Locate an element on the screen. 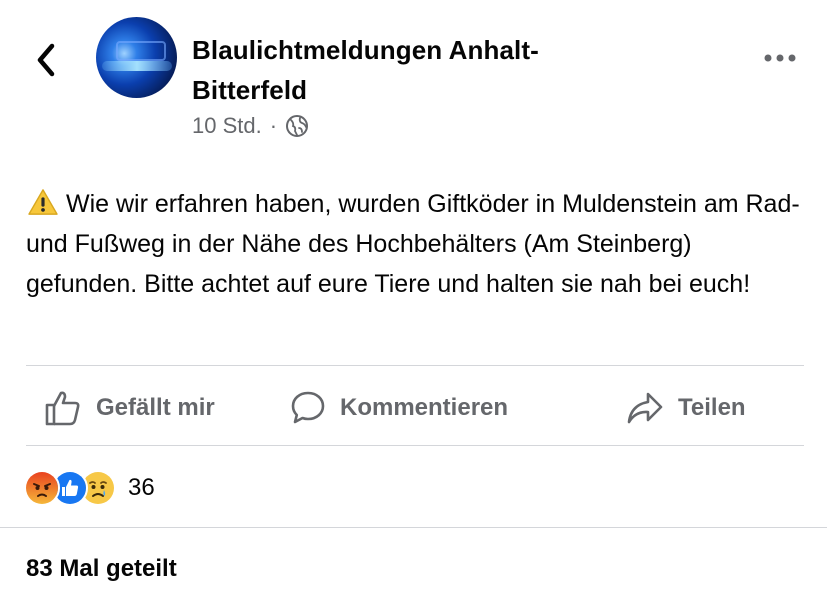 The height and width of the screenshot is (613, 827). comment-button: Kommentieren is located at coordinates (399, 408).